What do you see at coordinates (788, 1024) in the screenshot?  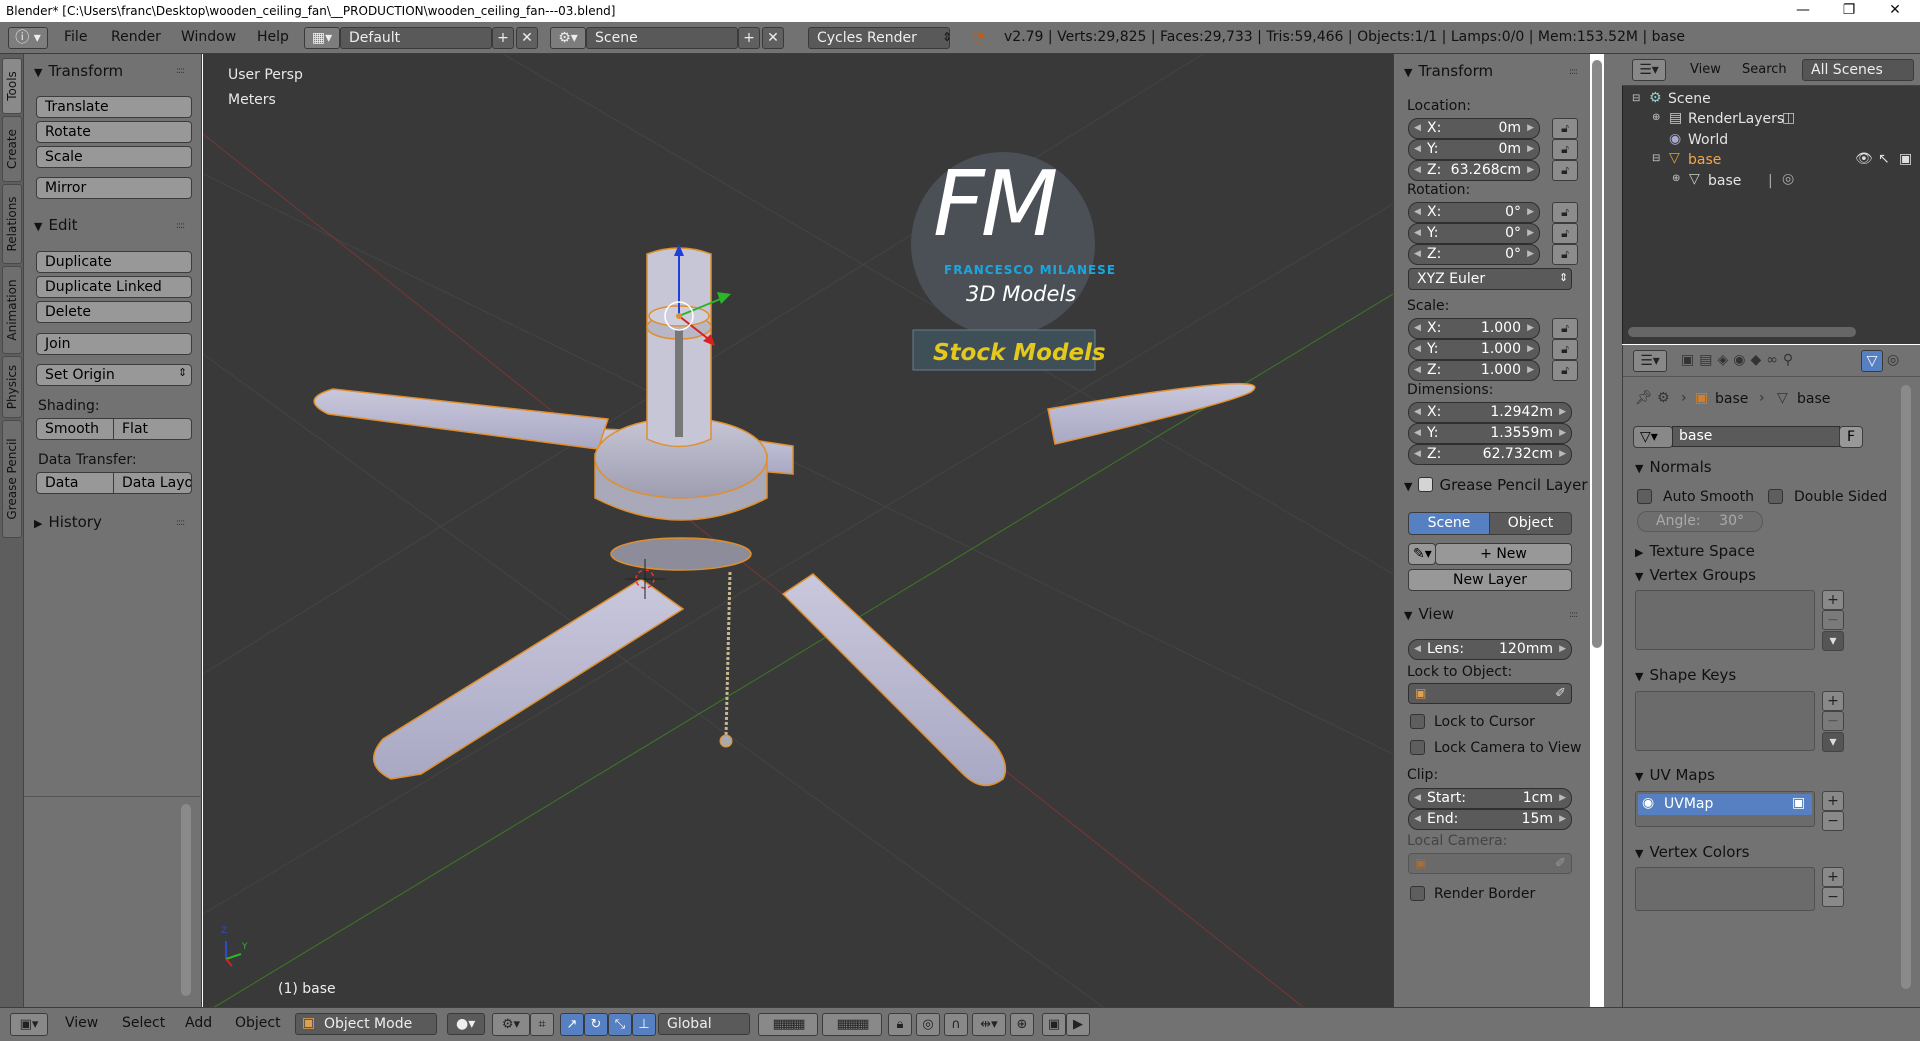 I see `layers-grid-a-icon: ▦▦▦` at bounding box center [788, 1024].